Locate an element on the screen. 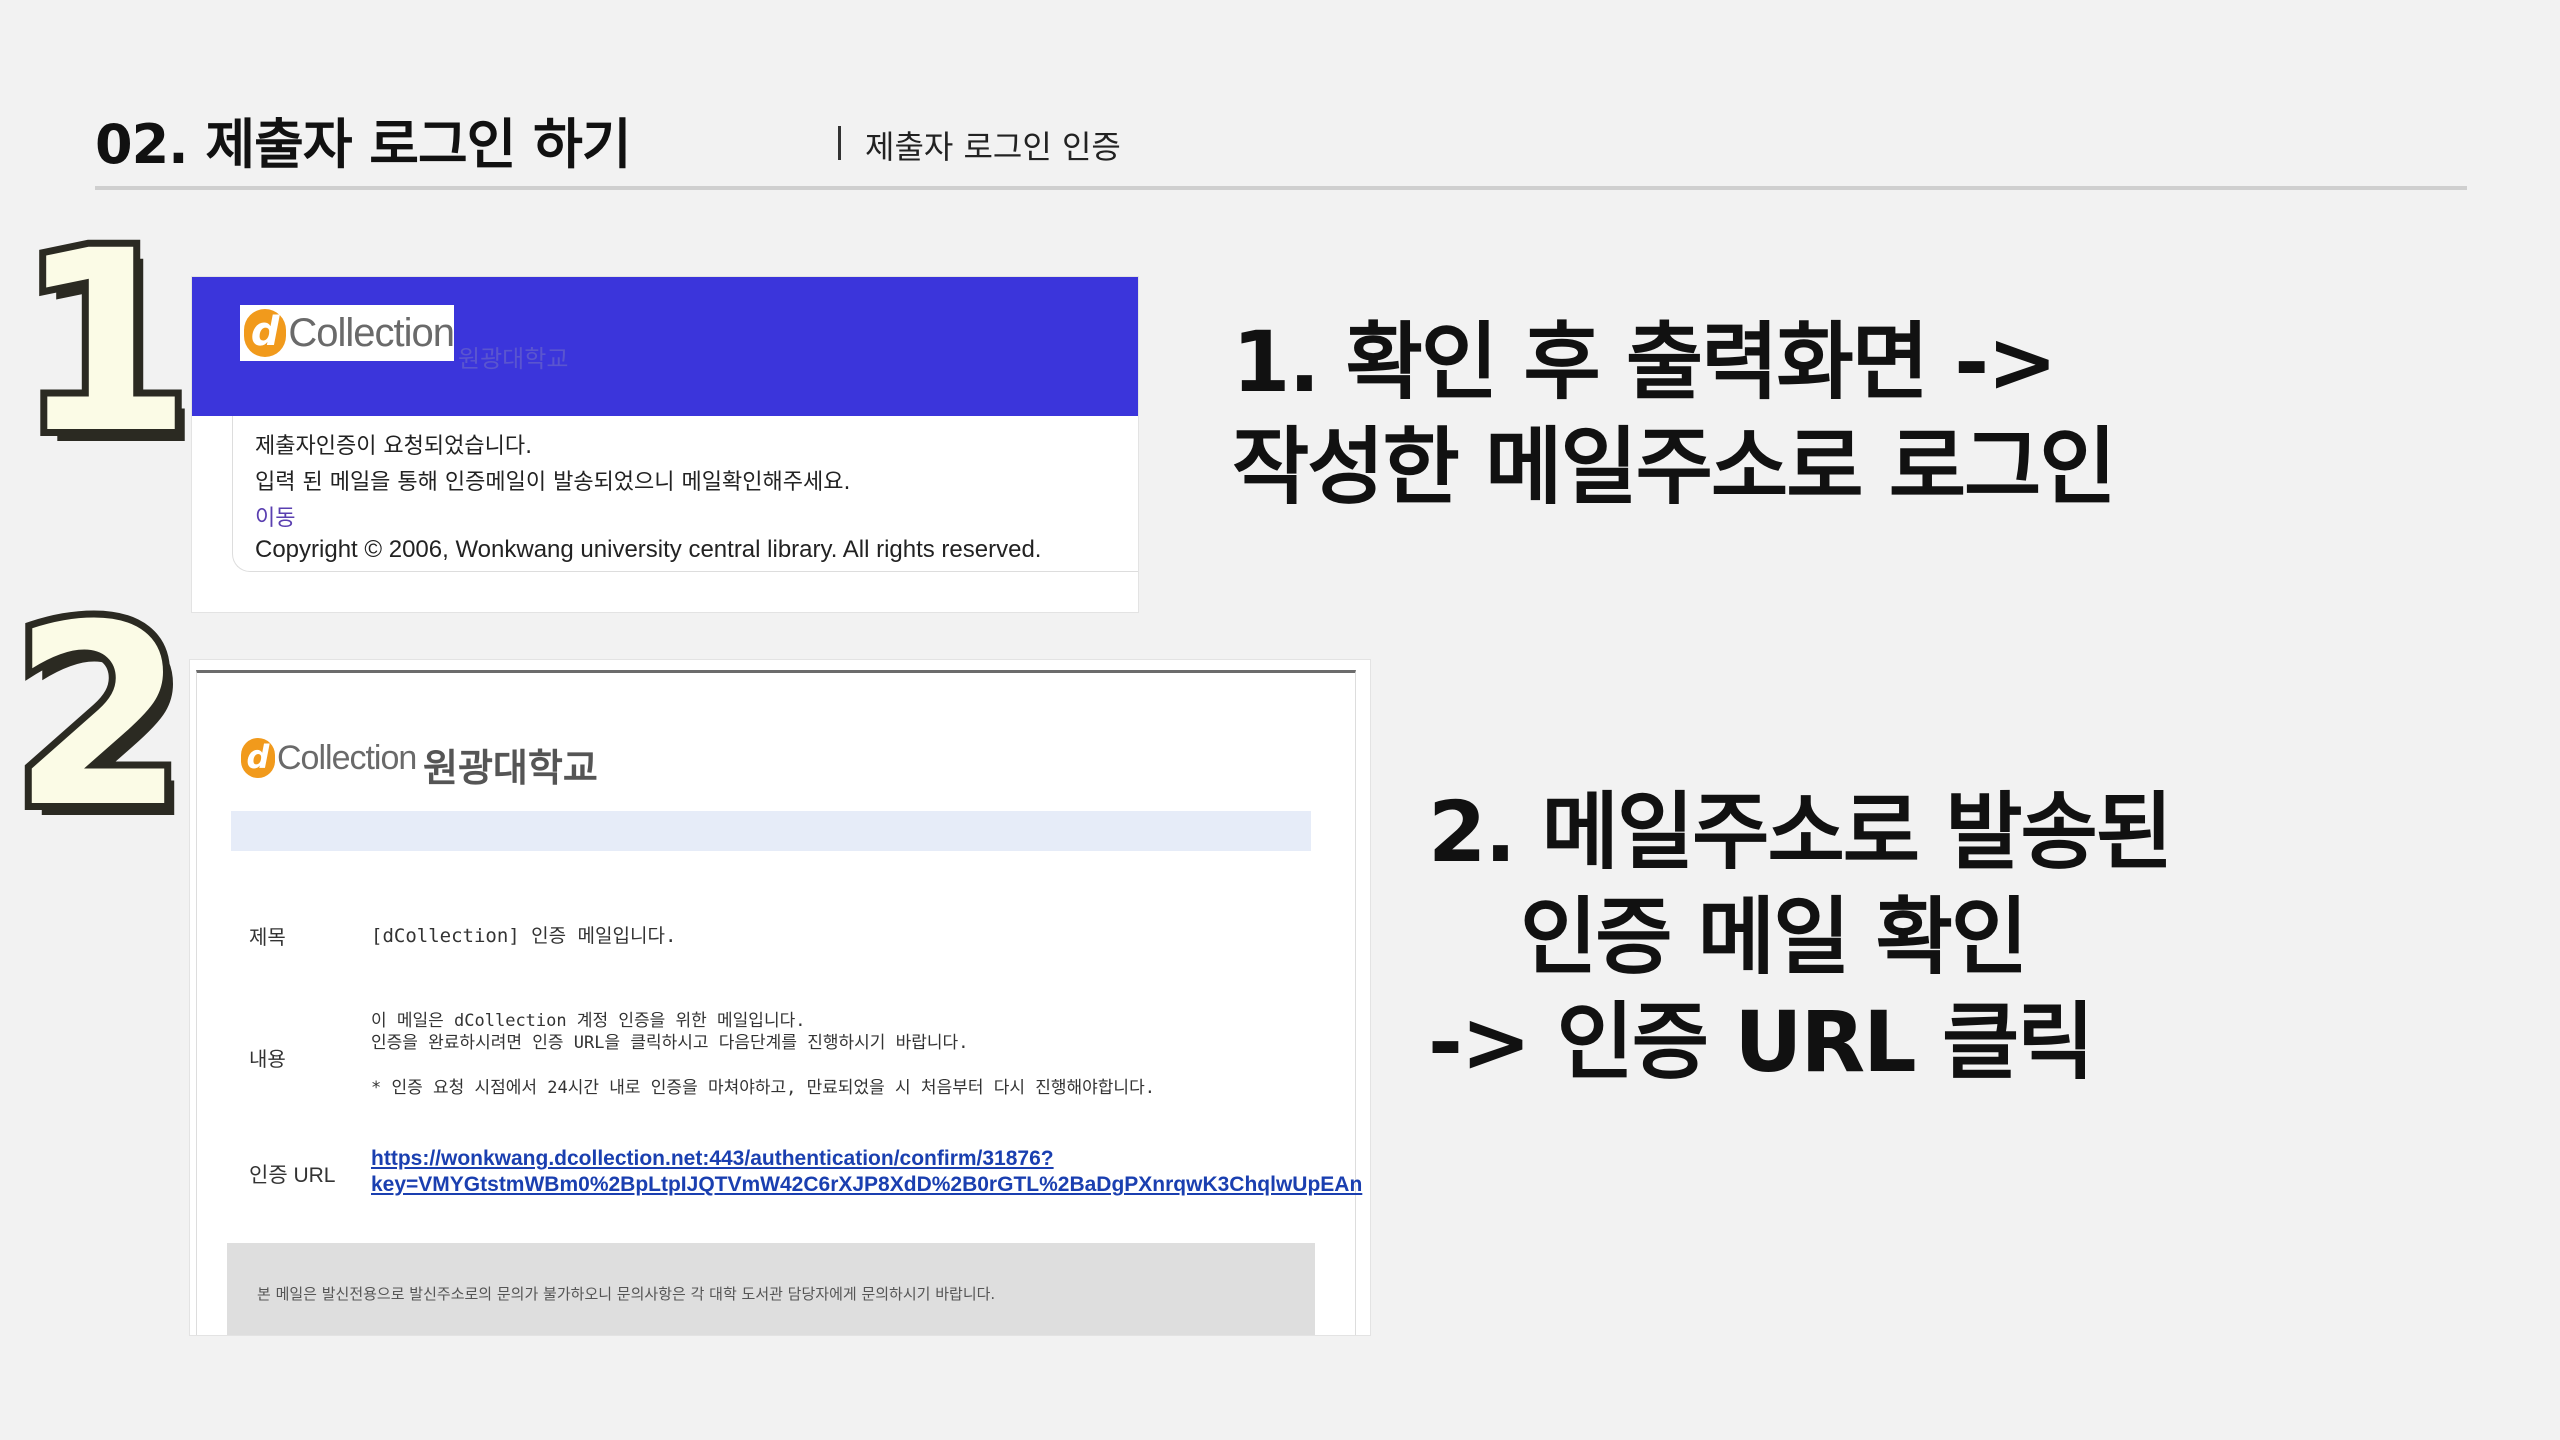 This screenshot has height=1440, width=2560. step-2-instruction: 2. 메일주소로 발송된 인증 메일 확인 -> 인증 URL 클릭 is located at coordinates (1800, 937).